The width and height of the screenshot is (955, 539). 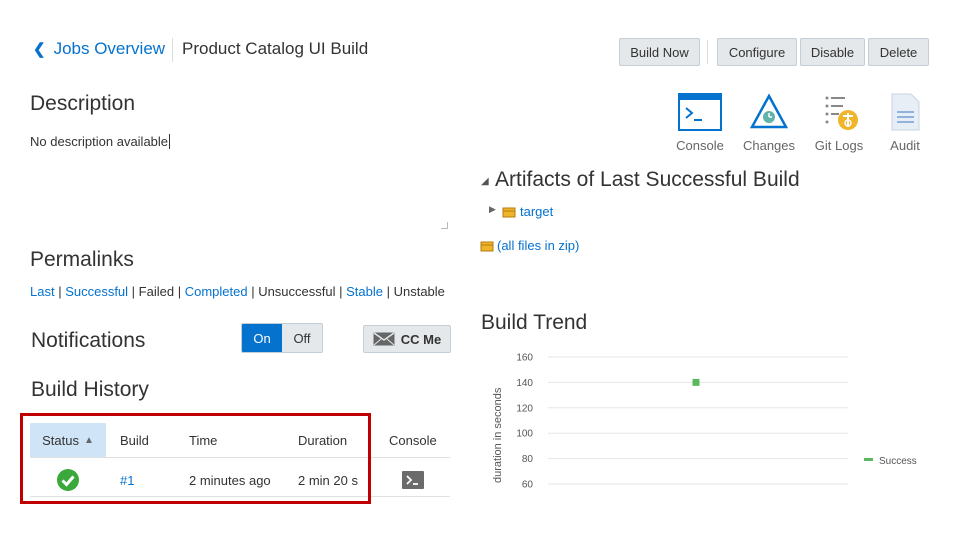 What do you see at coordinates (538, 245) in the screenshot?
I see `all-files-zip-label: (all files in zip)` at bounding box center [538, 245].